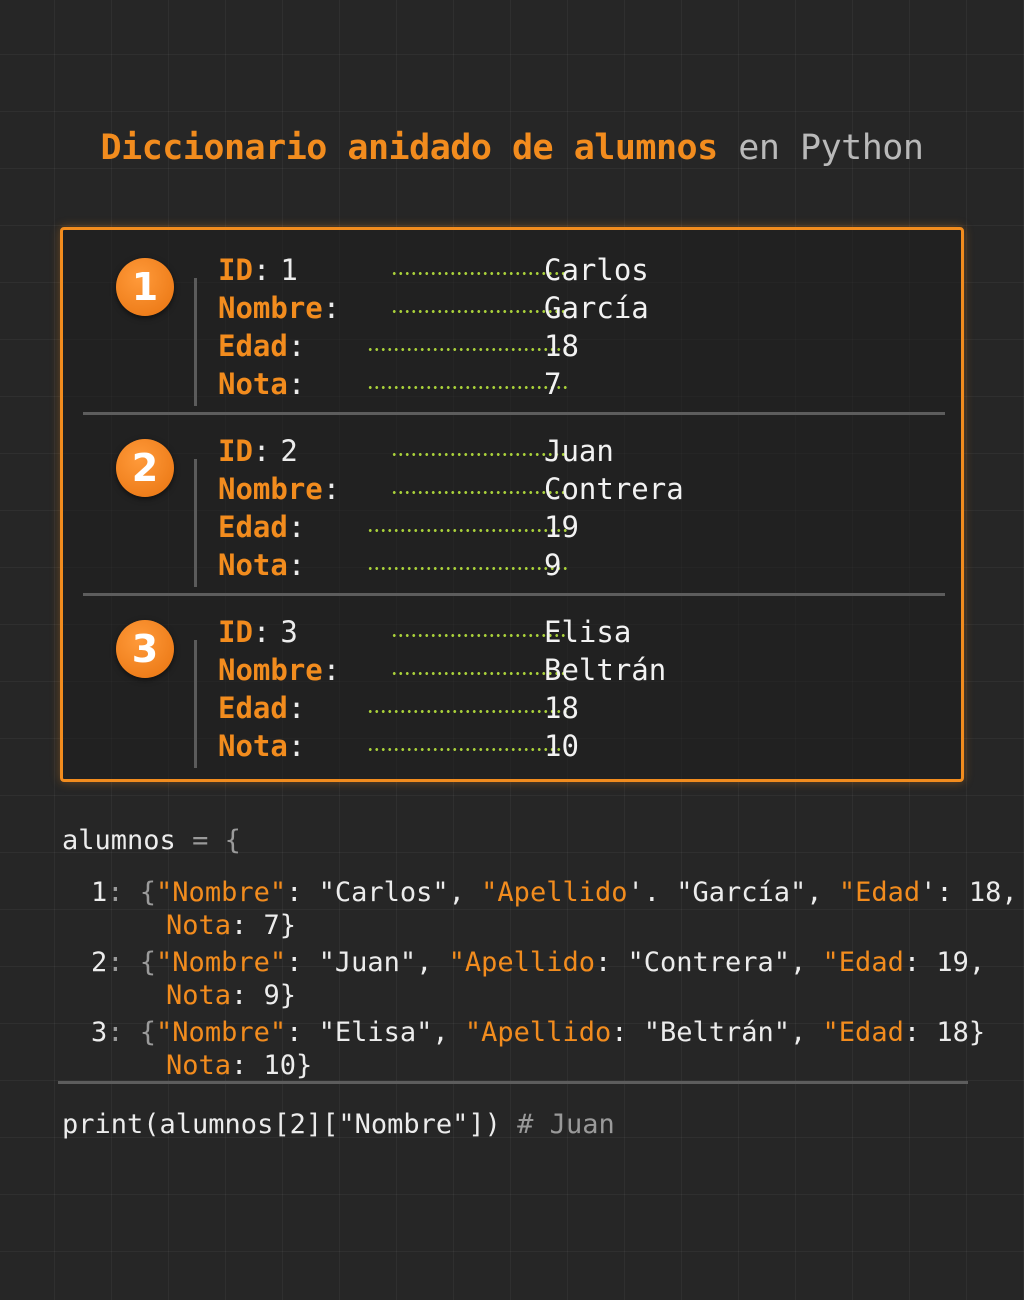  Describe the element at coordinates (596, 308) in the screenshot. I see `record-value-apellido: García` at that location.